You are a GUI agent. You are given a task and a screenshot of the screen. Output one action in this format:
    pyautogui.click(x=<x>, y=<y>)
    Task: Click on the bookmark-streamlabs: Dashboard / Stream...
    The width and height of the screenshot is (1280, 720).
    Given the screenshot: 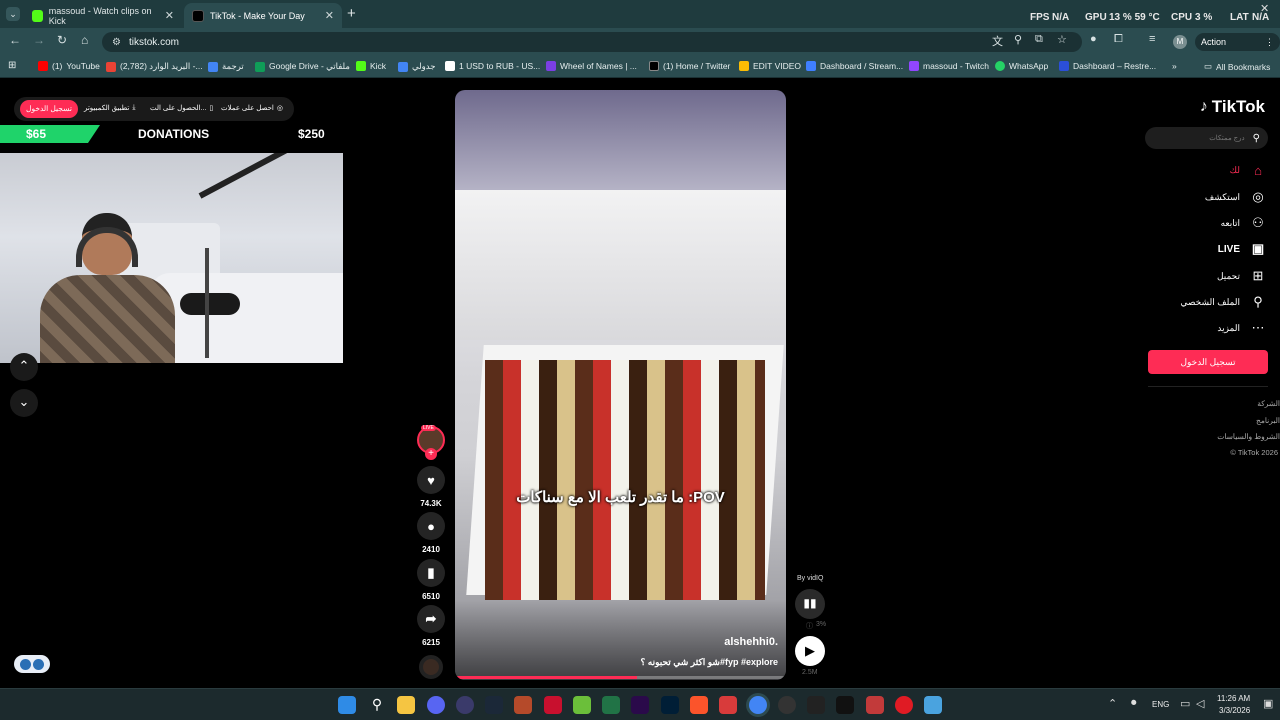 What is the action you would take?
    pyautogui.click(x=854, y=66)
    